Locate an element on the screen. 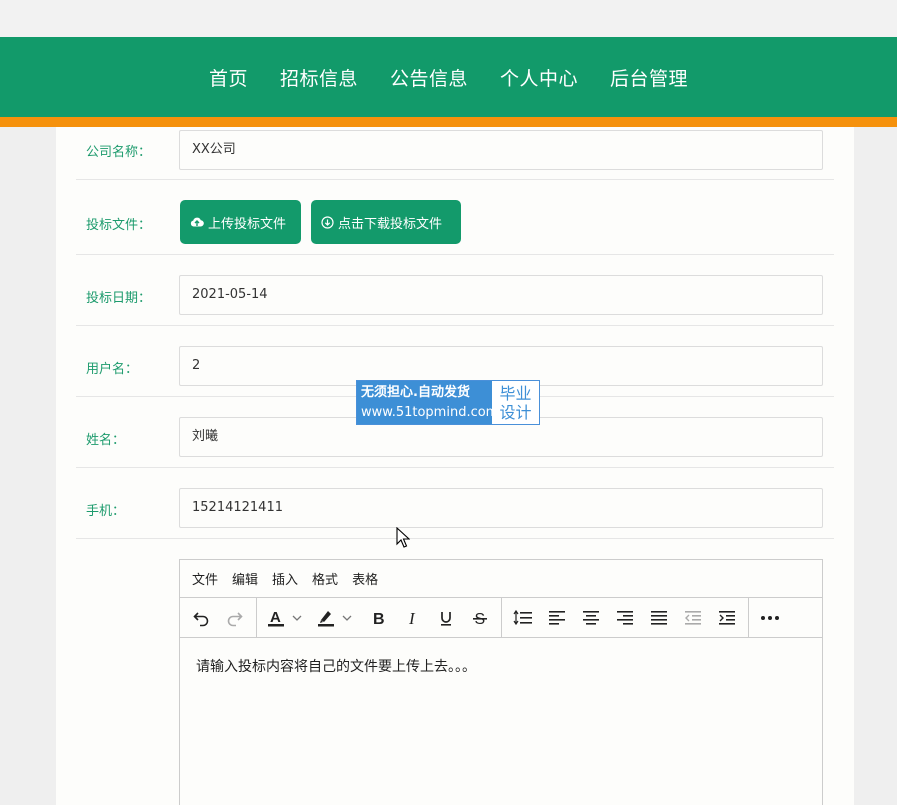  paragraph-group is located at coordinates (625, 617).